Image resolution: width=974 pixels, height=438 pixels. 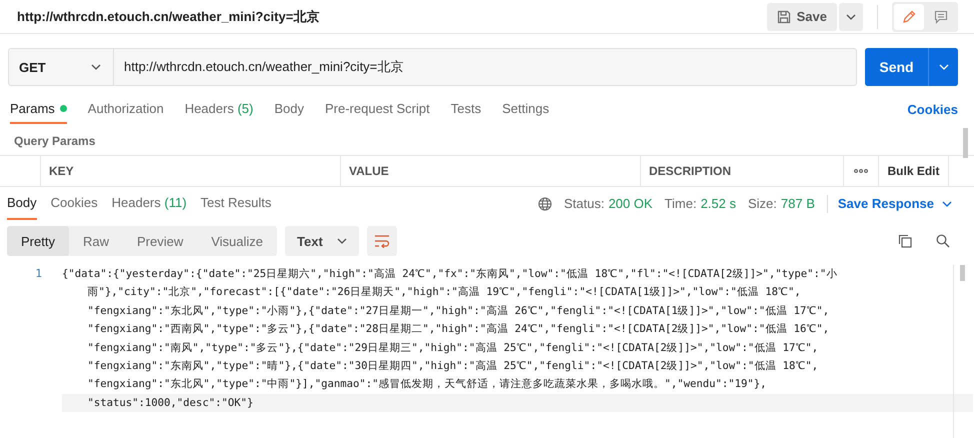 What do you see at coordinates (453, 366) in the screenshot?
I see `code-line: "fengxiang":"东南风","type":"晴"},{"date":"30日星期四","high":"高温 25℃","fengli":"<![CDATA[2级]]>","low":"低温 18℃",` at bounding box center [453, 366].